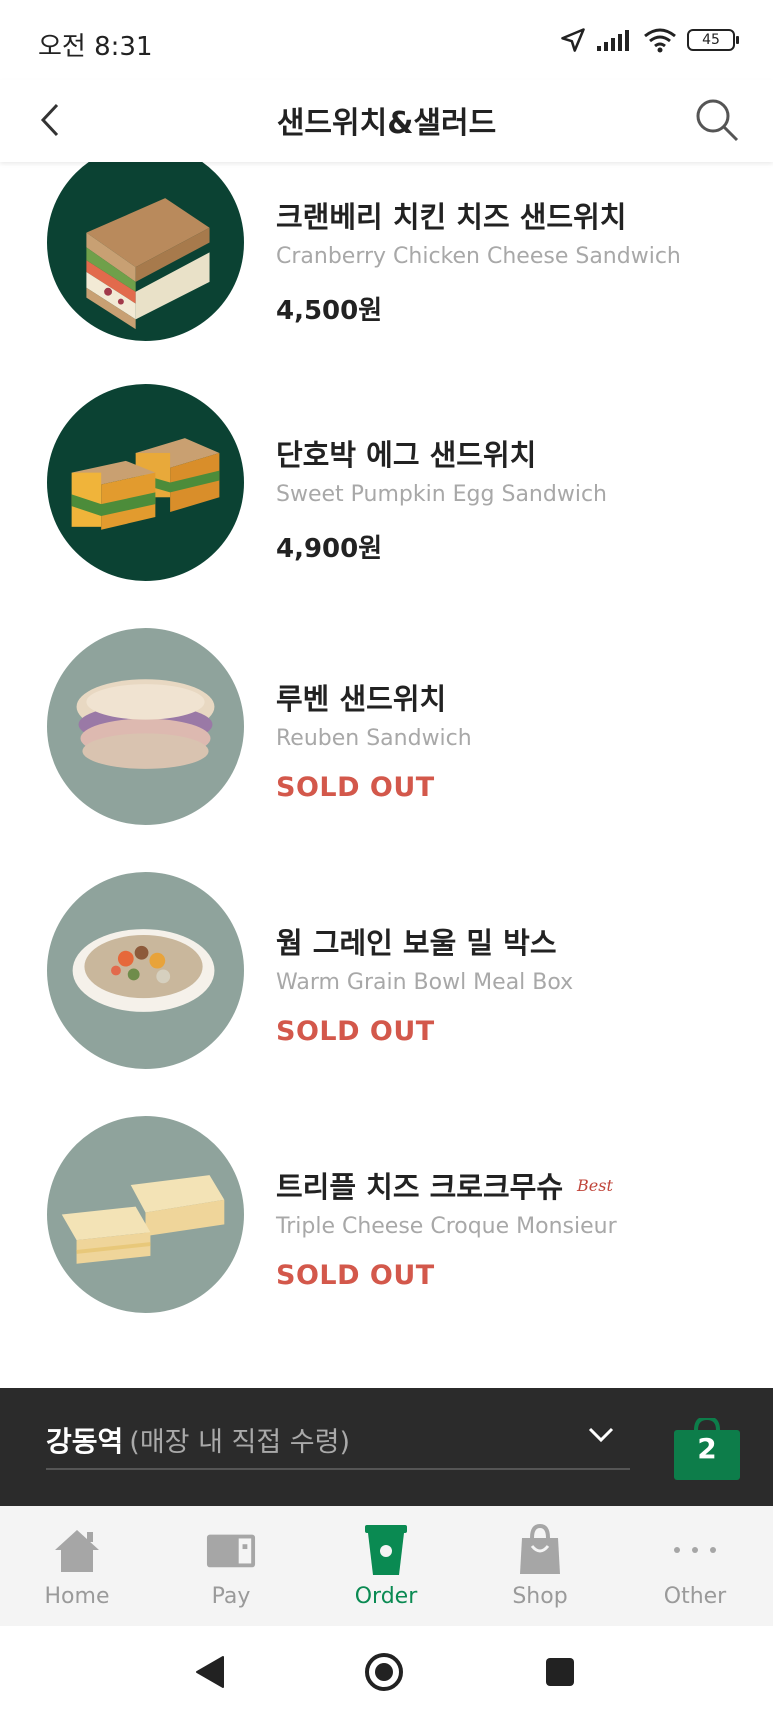 The width and height of the screenshot is (773, 1718). I want to click on best-badge: Best, so click(595, 1185).